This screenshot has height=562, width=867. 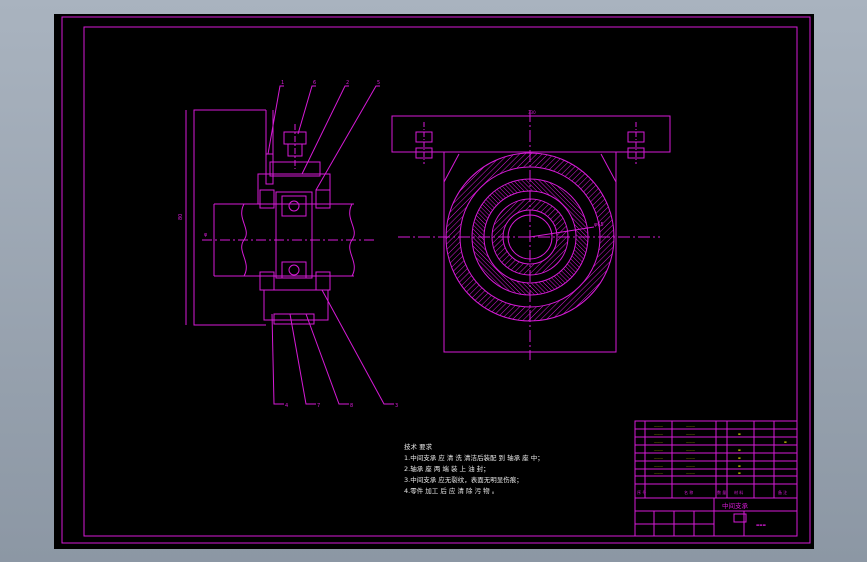 What do you see at coordinates (206, 235) in the screenshot?
I see `svg-text: φ` at bounding box center [206, 235].